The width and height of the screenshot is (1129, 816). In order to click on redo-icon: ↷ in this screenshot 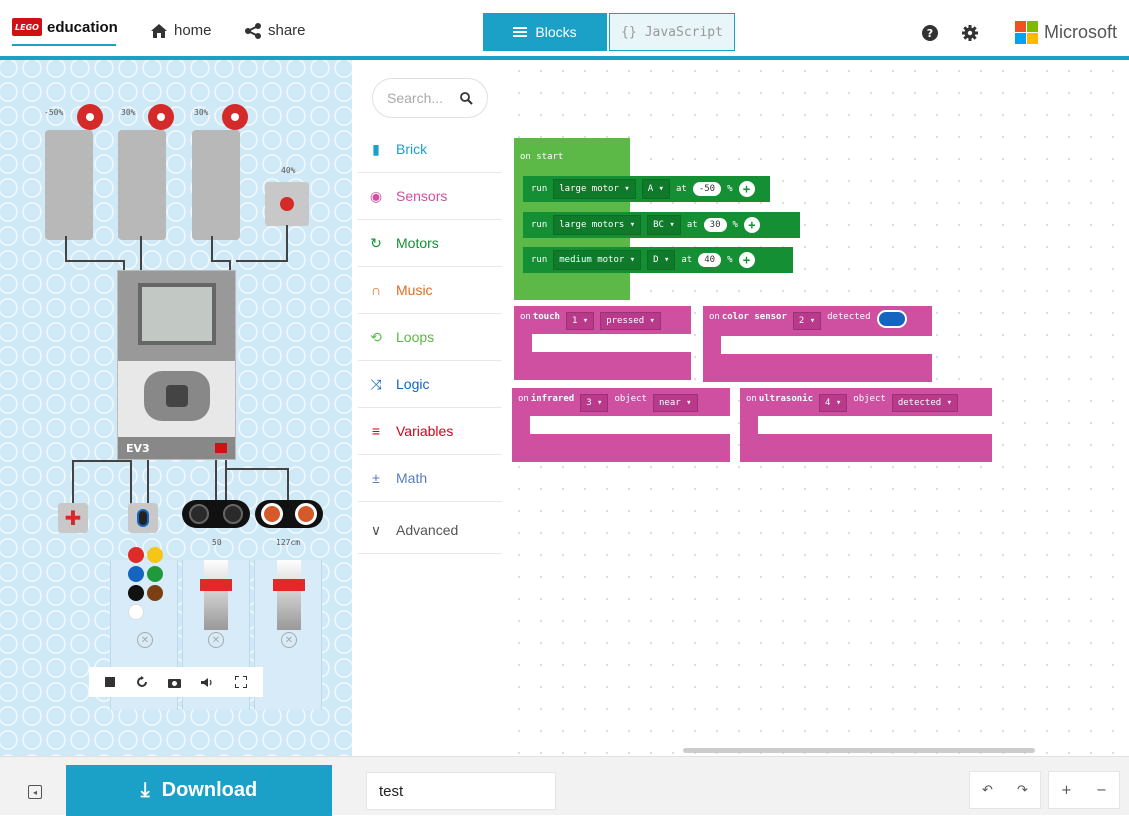, I will do `click(1023, 790)`.